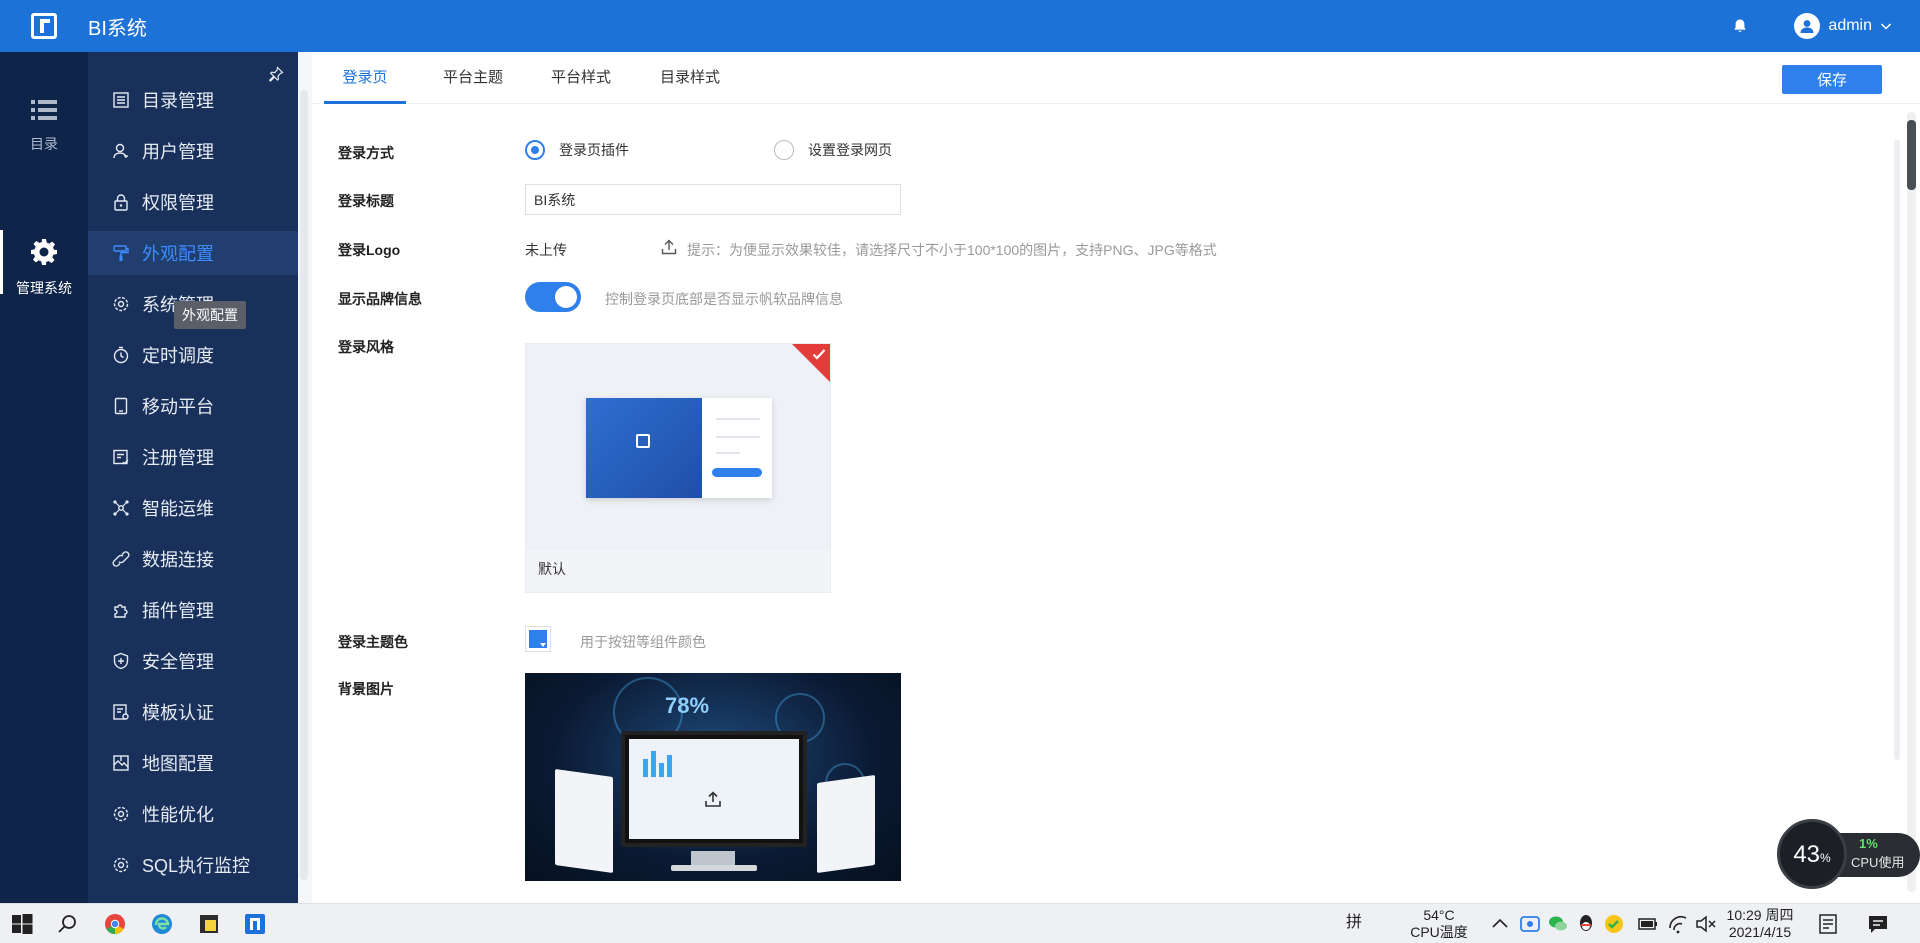  Describe the element at coordinates (1886, 26) in the screenshot. I see `chevron-down-icon` at that location.